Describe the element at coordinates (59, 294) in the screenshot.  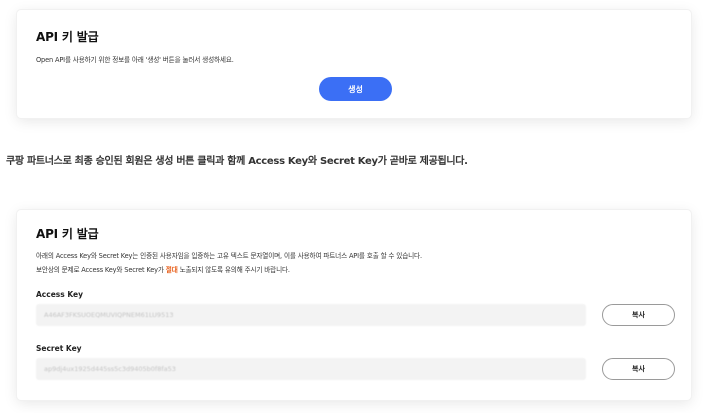
I see `access-key-label: Access Key` at that location.